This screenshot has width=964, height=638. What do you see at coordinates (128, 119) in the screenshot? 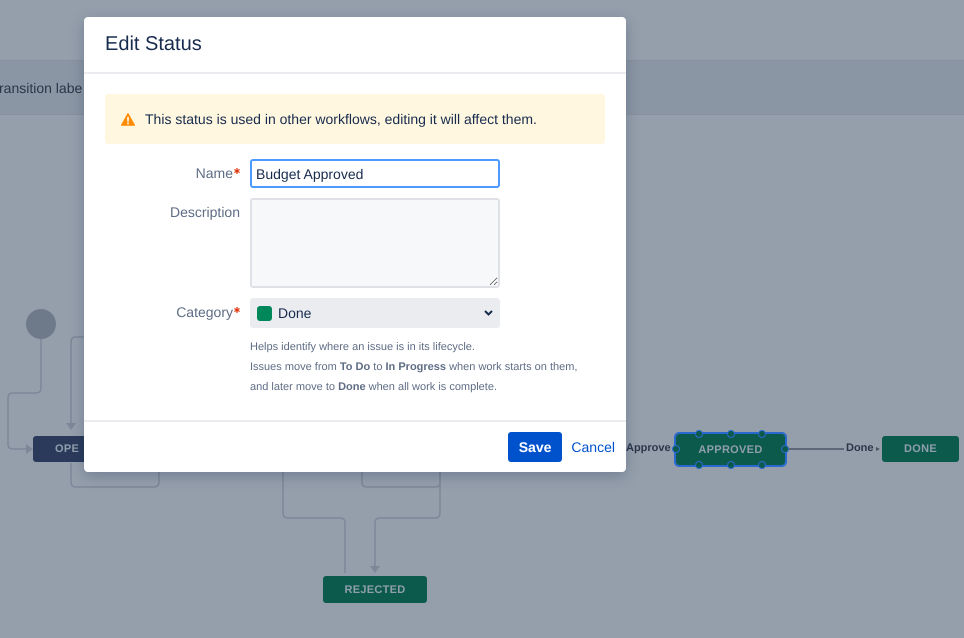
I see `warning-icon` at bounding box center [128, 119].